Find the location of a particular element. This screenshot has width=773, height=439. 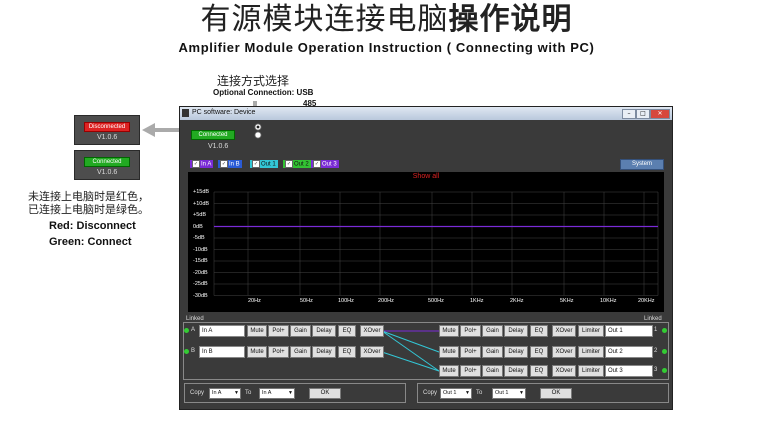

input-a-xover-button: XOver is located at coordinates (372, 331).